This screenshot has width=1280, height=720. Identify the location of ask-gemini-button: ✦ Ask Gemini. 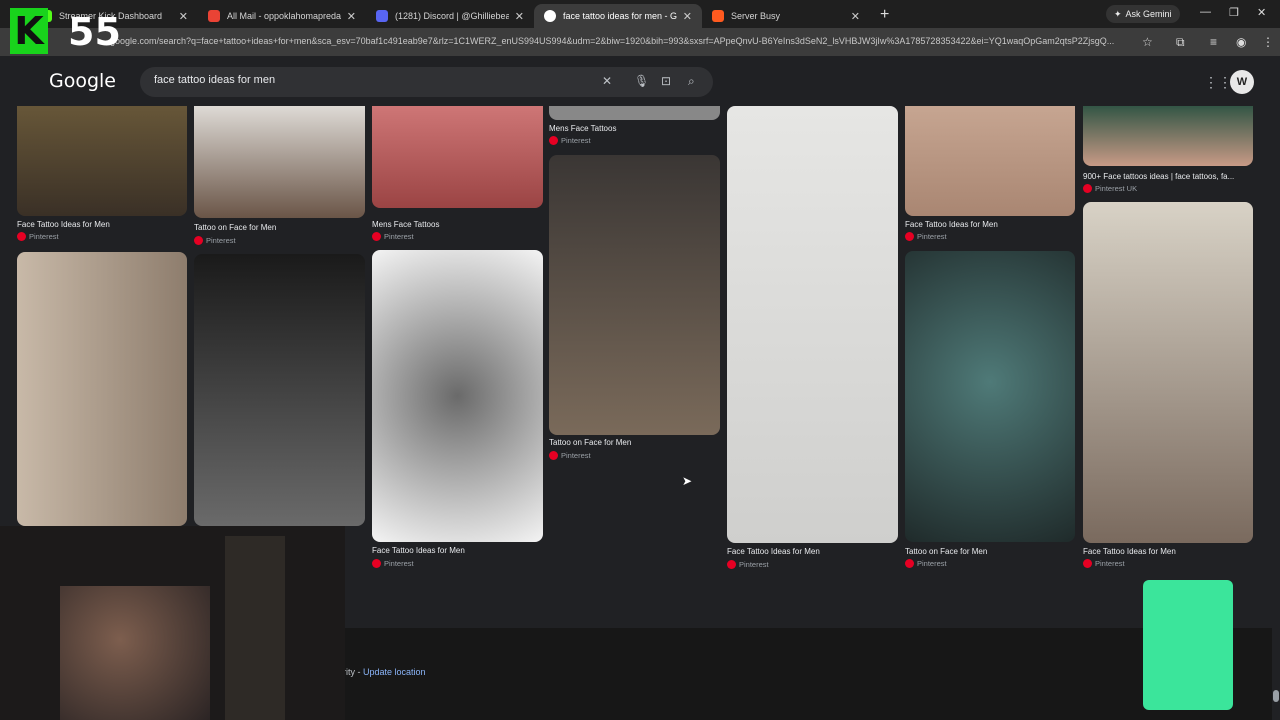
(1143, 14).